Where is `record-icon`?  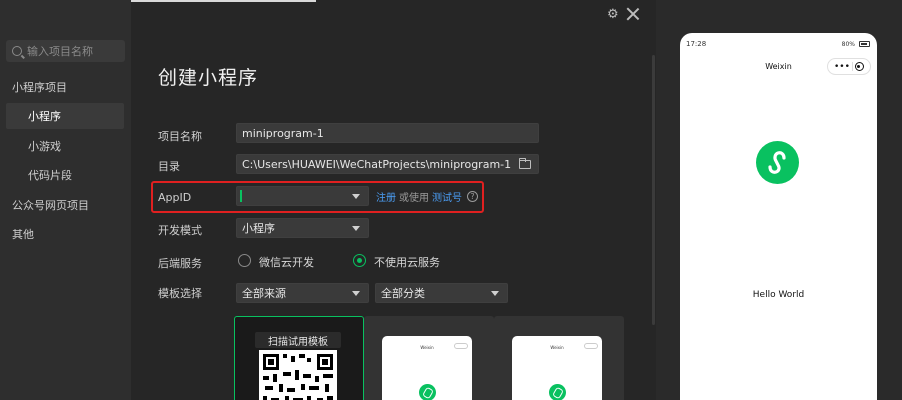 record-icon is located at coordinates (859, 66).